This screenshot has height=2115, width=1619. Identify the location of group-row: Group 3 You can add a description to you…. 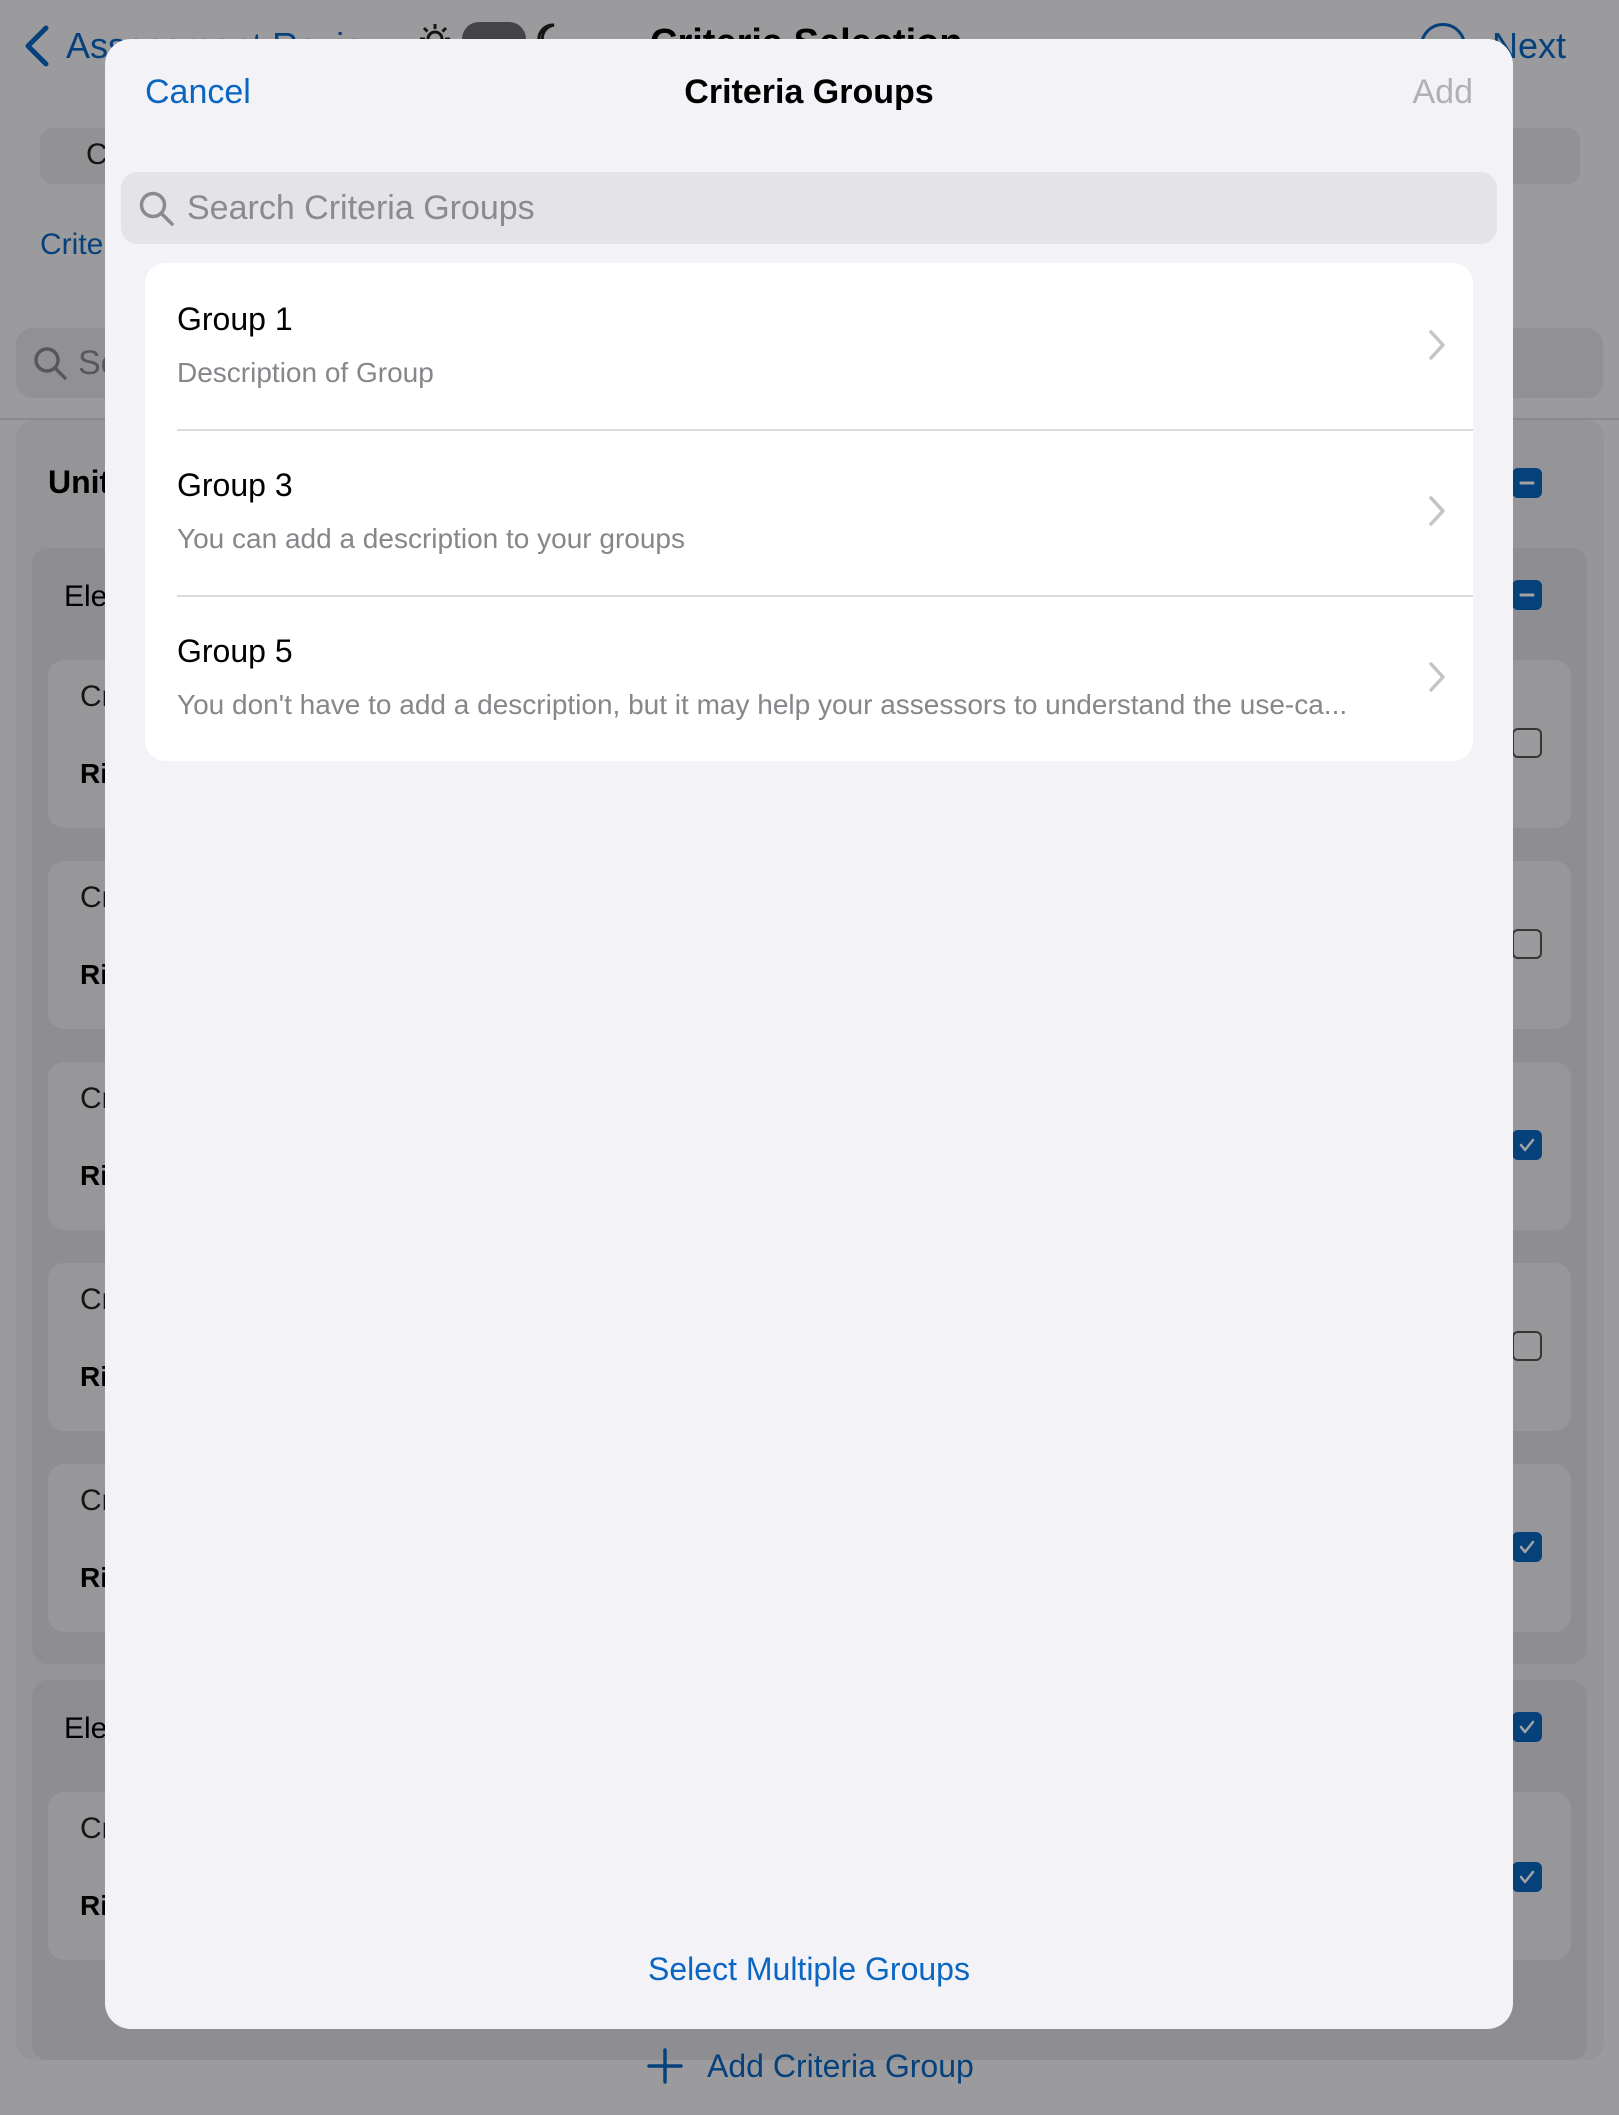
(809, 512).